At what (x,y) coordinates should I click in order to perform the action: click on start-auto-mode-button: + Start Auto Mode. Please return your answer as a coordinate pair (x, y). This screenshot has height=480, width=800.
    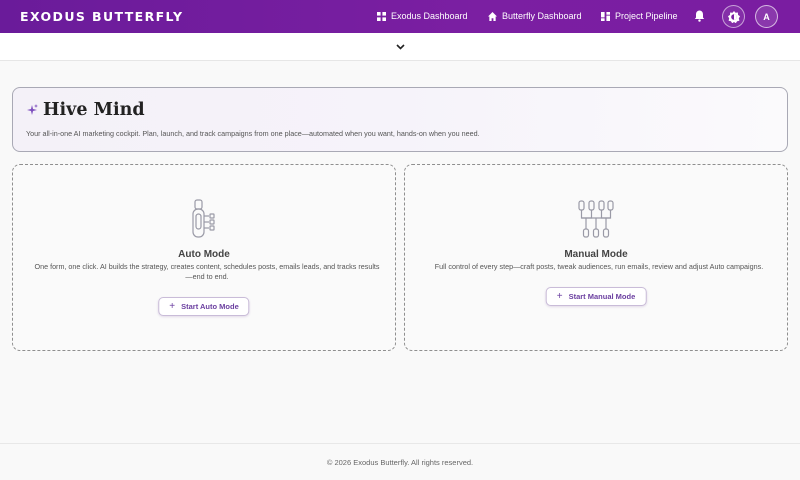
    Looking at the image, I should click on (204, 306).